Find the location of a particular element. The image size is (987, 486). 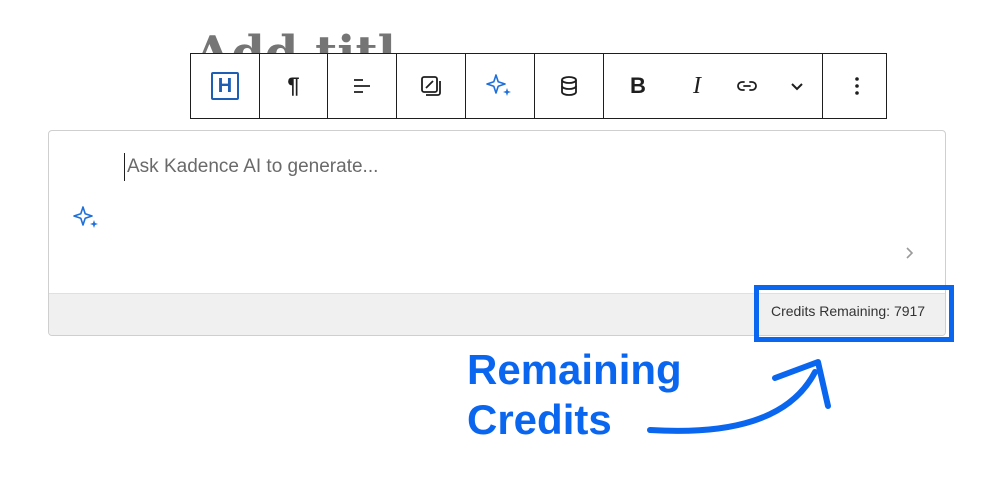

chevron-right-icon is located at coordinates (910, 253).